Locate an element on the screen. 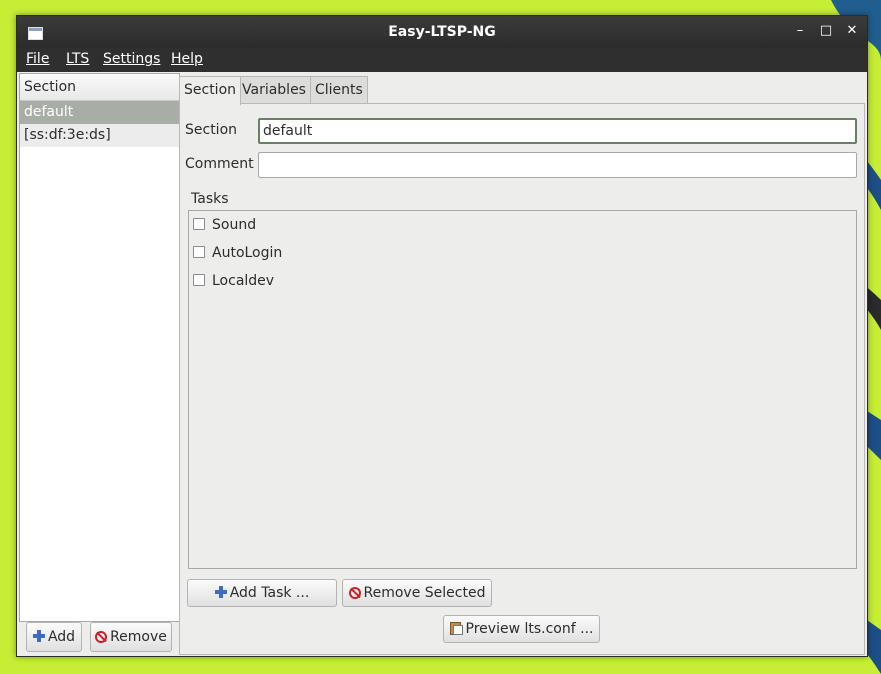 The width and height of the screenshot is (881, 674). remove-section-label: Remove is located at coordinates (138, 637).